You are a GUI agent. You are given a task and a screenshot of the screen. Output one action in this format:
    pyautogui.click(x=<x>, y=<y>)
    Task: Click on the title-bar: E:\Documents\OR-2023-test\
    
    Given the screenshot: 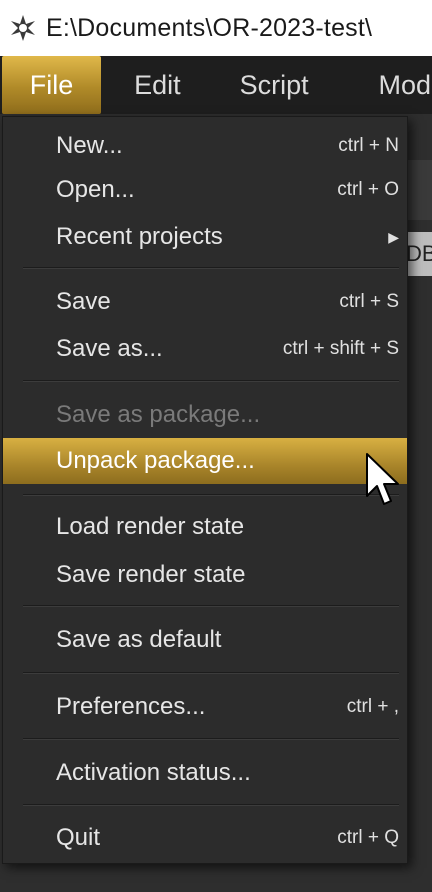 What is the action you would take?
    pyautogui.click(x=216, y=28)
    